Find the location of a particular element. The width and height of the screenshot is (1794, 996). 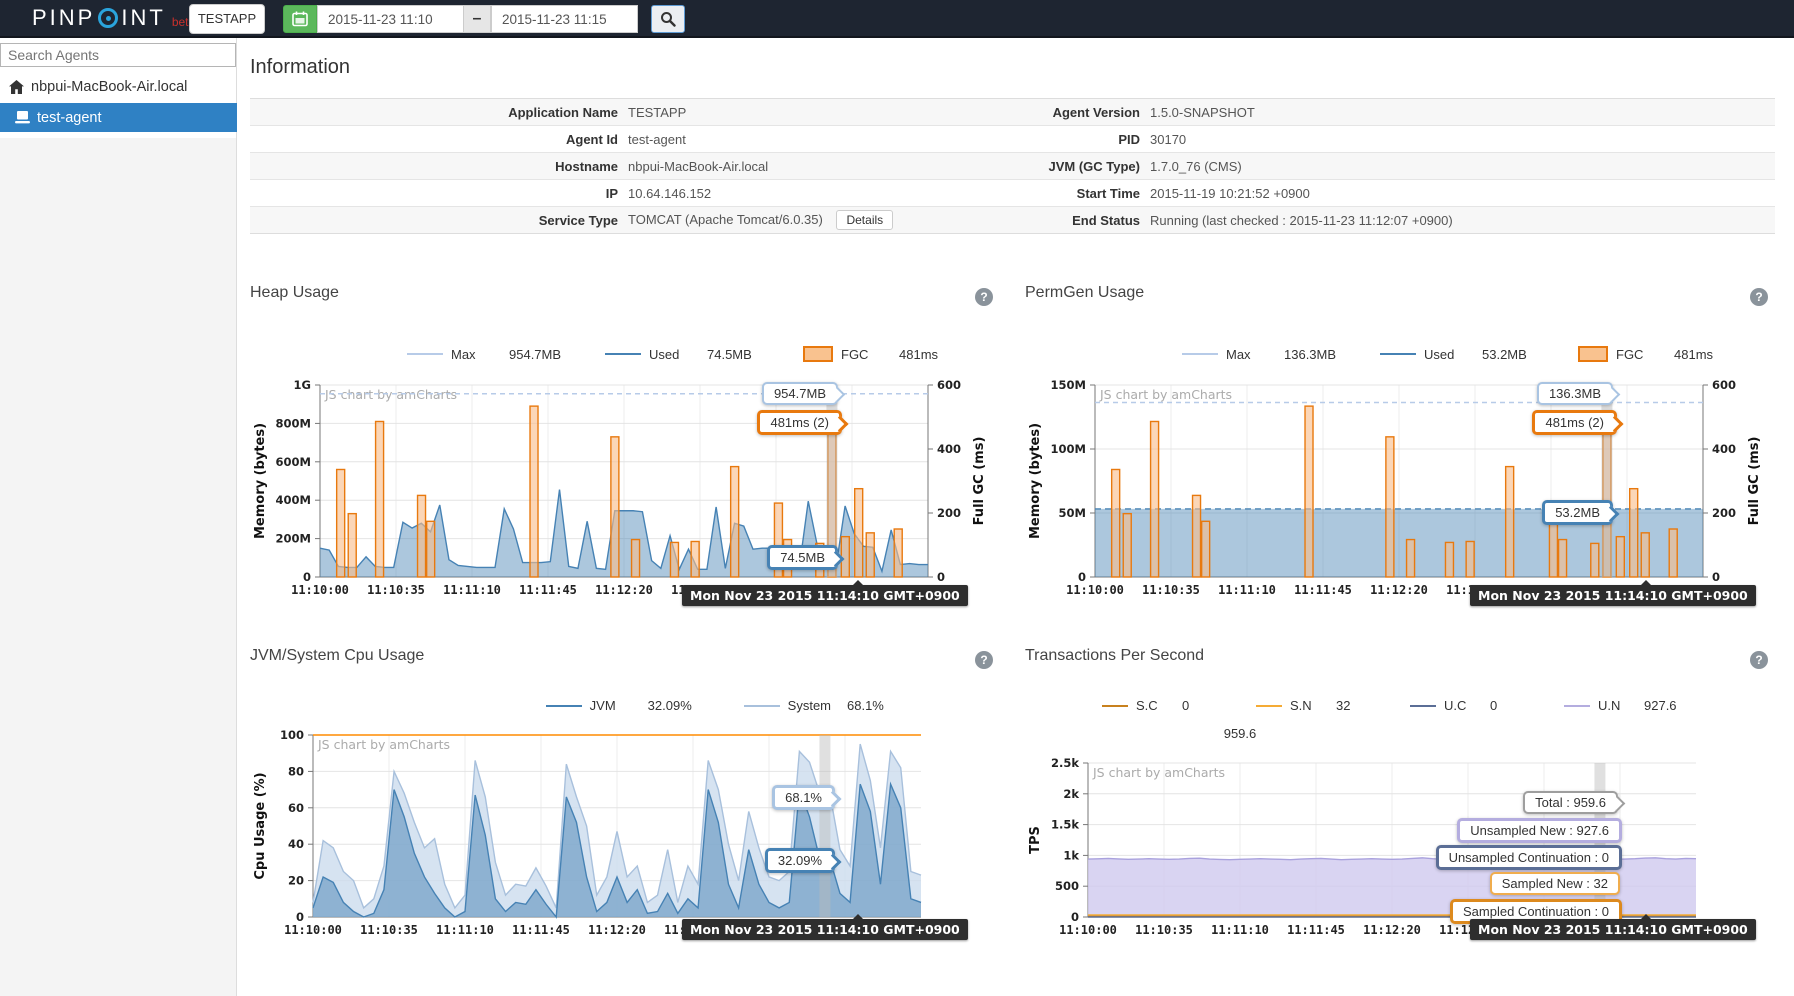

chart-title: Heap Usage is located at coordinates (294, 292).